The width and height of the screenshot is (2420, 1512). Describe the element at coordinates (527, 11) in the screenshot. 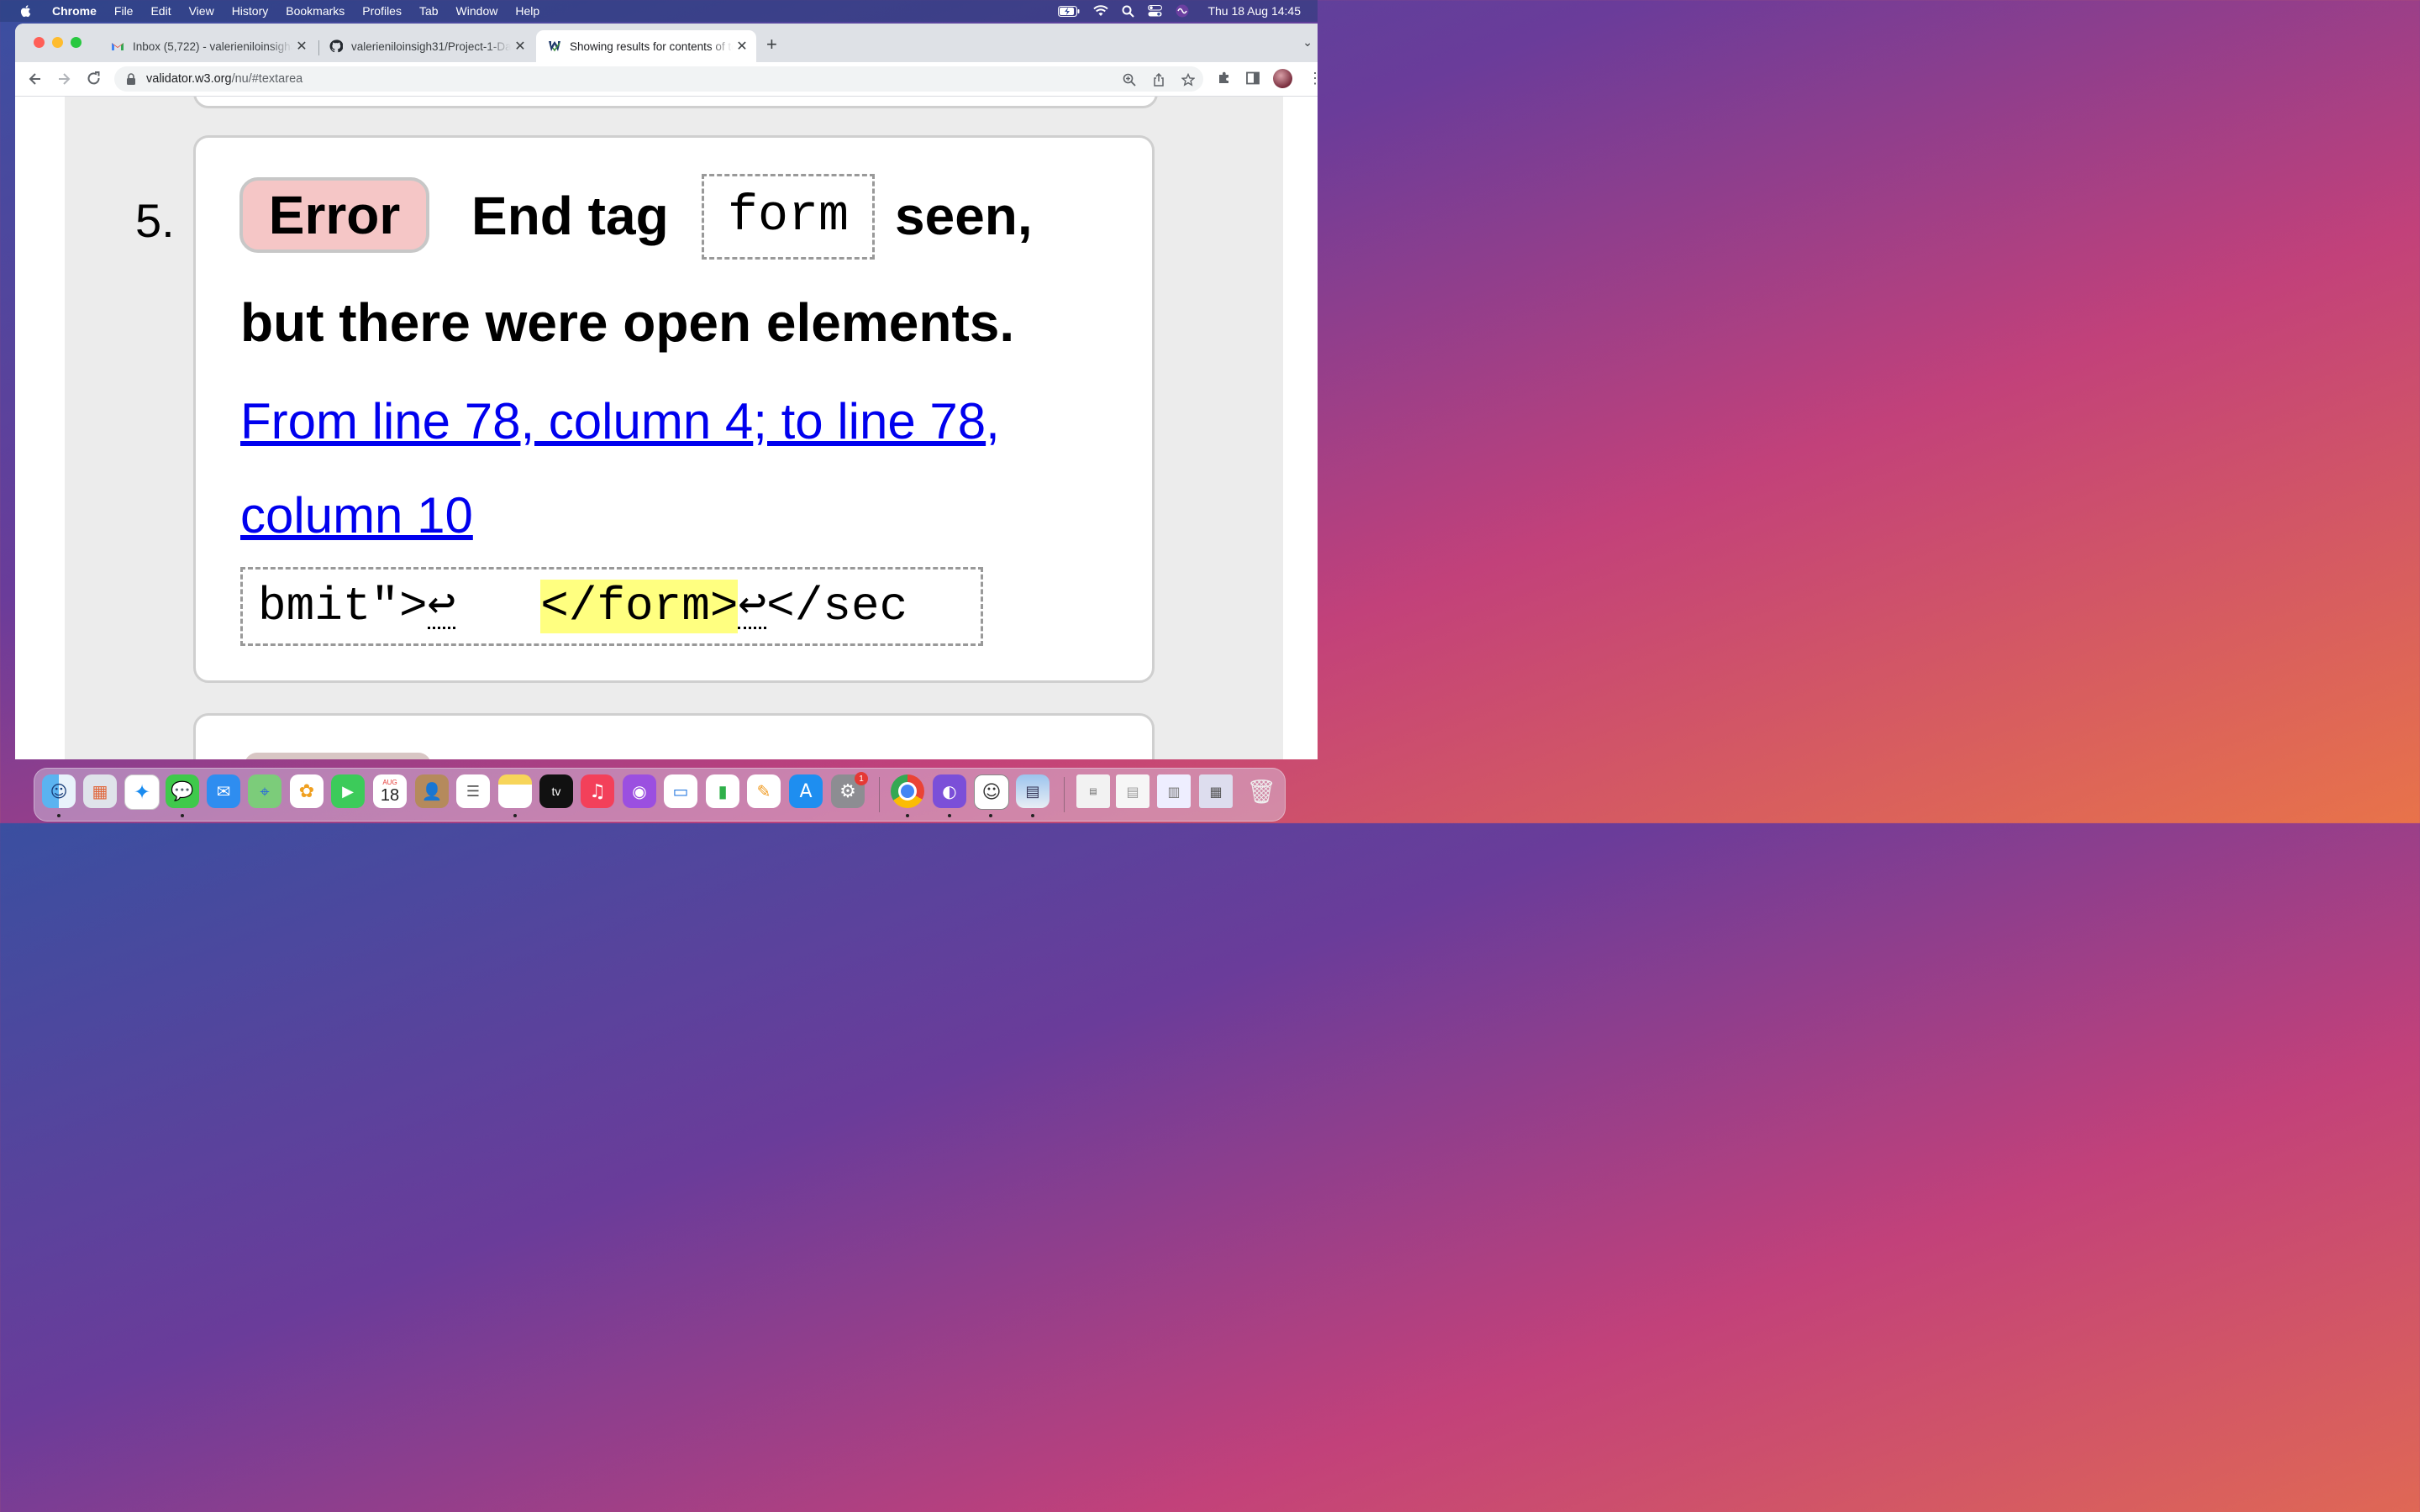

I see `menu-help: Help` at that location.